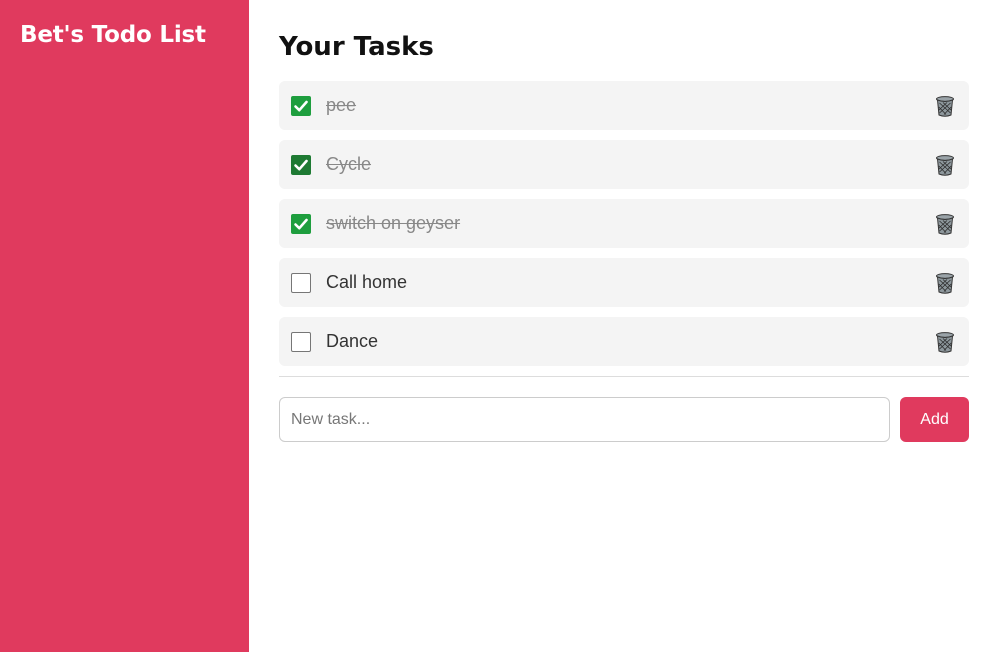  What do you see at coordinates (584, 420) in the screenshot?
I see `new-task-input` at bounding box center [584, 420].